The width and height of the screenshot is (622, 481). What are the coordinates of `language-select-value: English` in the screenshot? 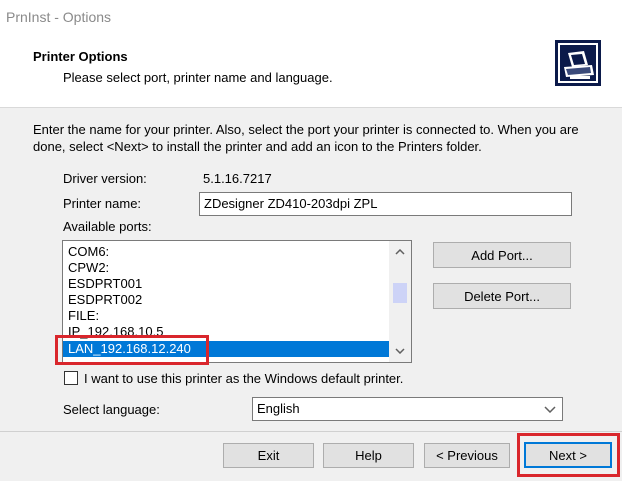 It's located at (278, 408).